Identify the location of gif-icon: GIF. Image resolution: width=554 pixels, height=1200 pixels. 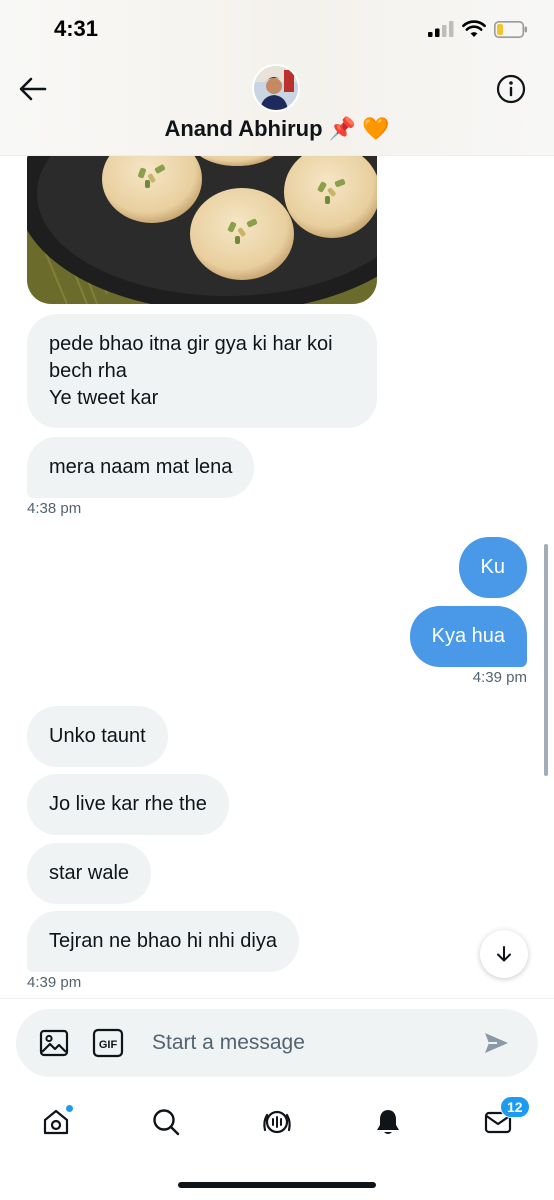
(108, 1043).